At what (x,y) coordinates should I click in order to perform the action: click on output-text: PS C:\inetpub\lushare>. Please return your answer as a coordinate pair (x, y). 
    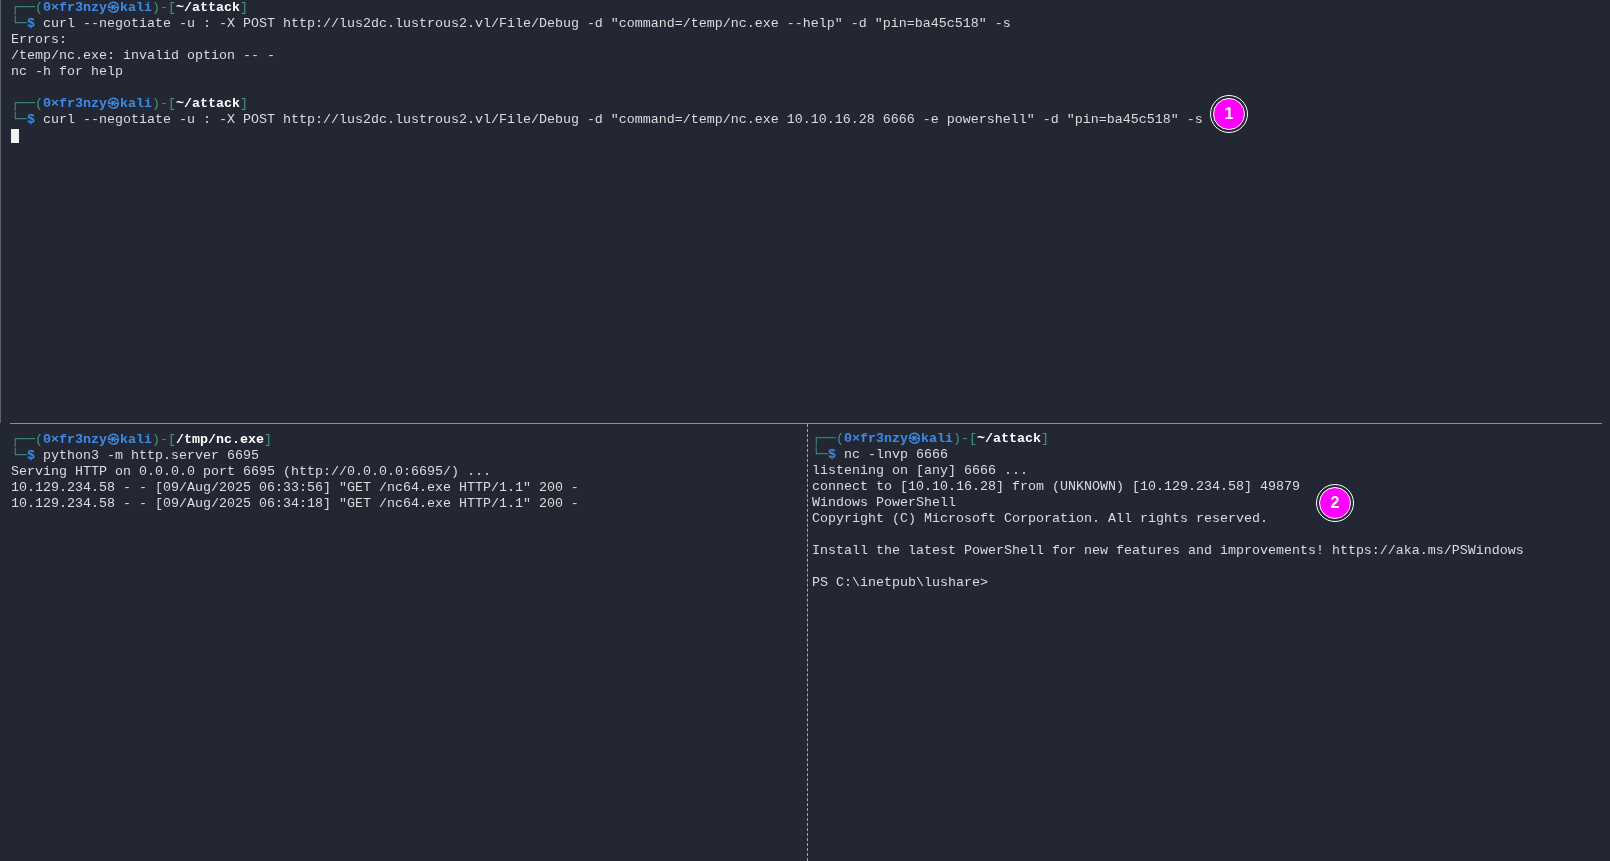
    Looking at the image, I should click on (900, 583).